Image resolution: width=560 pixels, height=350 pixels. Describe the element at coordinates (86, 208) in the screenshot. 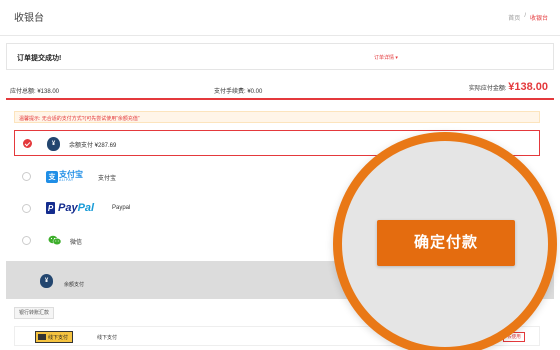

I see `paypal-logo-pal: Pal` at that location.